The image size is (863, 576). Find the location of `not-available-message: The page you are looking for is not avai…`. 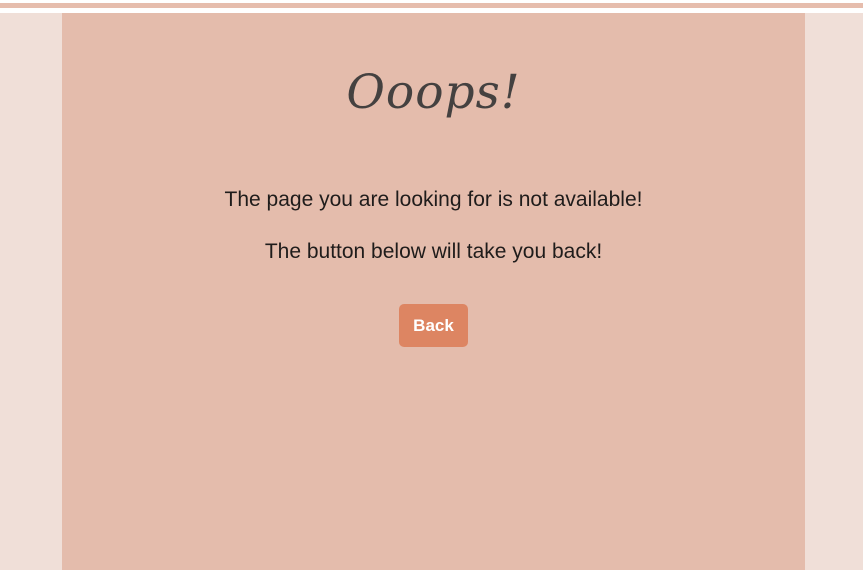

not-available-message: The page you are looking for is not avai… is located at coordinates (433, 199).